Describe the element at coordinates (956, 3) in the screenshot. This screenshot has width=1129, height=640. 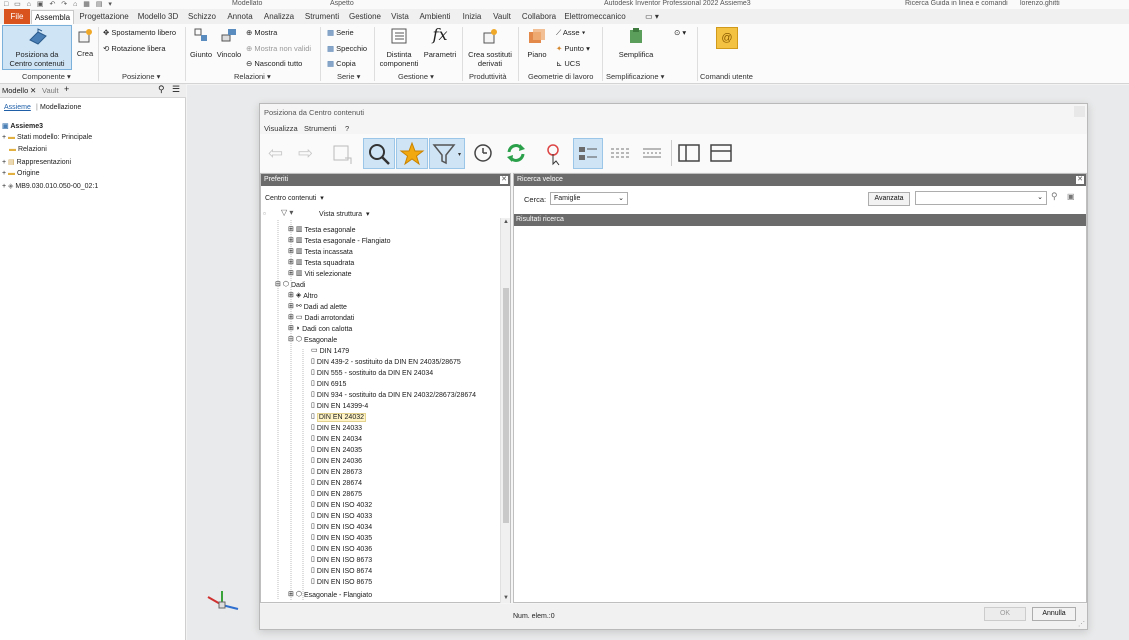
I see `help-search: Ricerca Guida in linea e comandi` at that location.